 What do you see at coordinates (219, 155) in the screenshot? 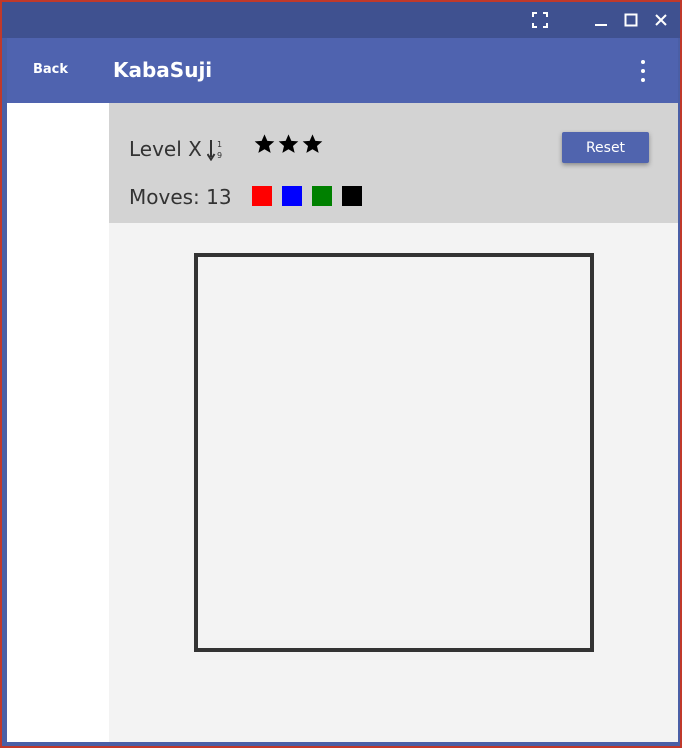
I see `sort-digit-bottom: 9` at bounding box center [219, 155].